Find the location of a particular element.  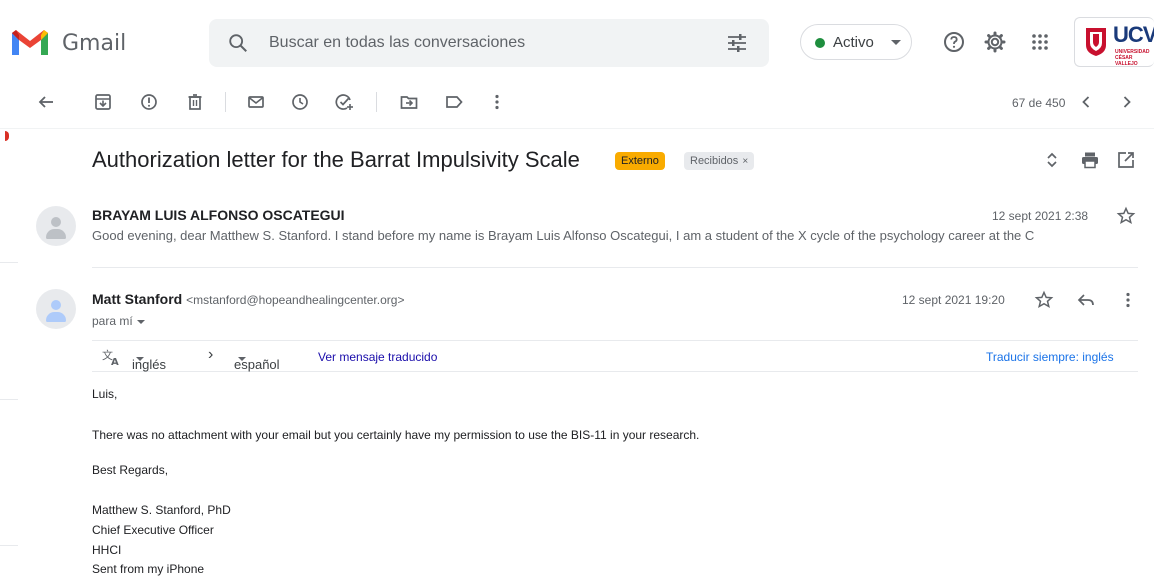

message-toolbar: 67 de 450 is located at coordinates (577, 108).